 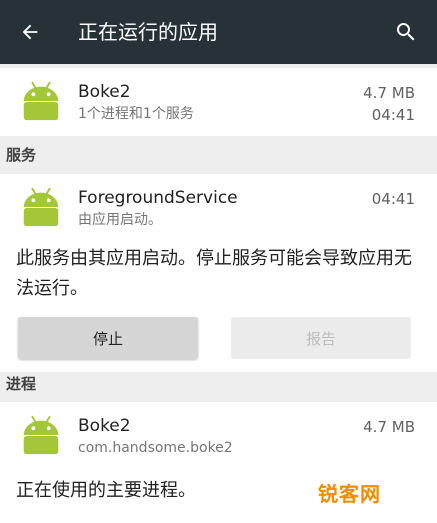 I want to click on search-icon, so click(x=406, y=32).